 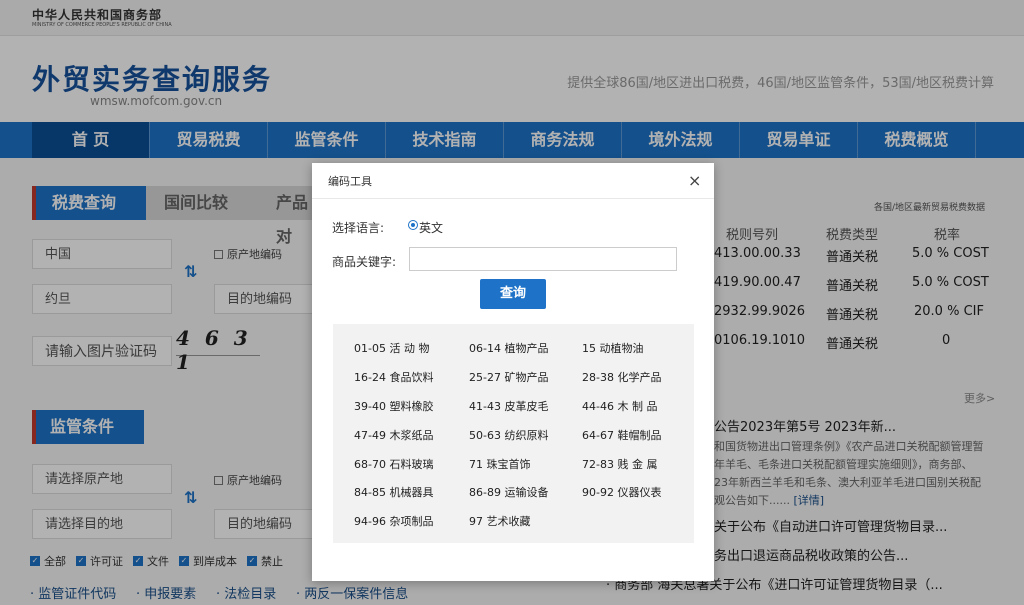 I want to click on hs-section-link: 39-40 塑料橡胶, so click(x=393, y=406).